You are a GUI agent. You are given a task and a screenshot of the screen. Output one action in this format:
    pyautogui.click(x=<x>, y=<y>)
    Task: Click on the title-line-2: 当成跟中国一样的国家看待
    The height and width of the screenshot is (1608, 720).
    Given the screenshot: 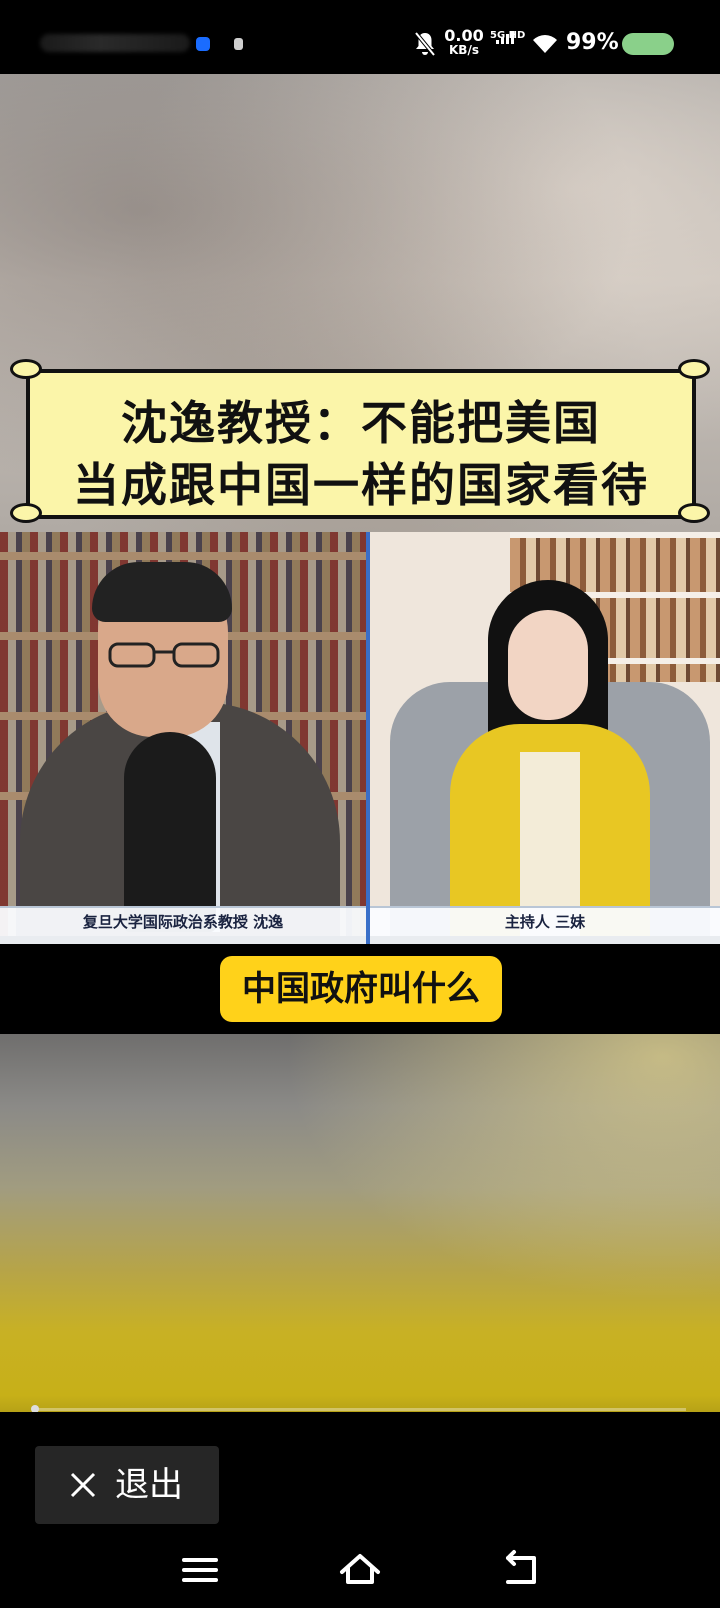 What is the action you would take?
    pyautogui.click(x=361, y=485)
    